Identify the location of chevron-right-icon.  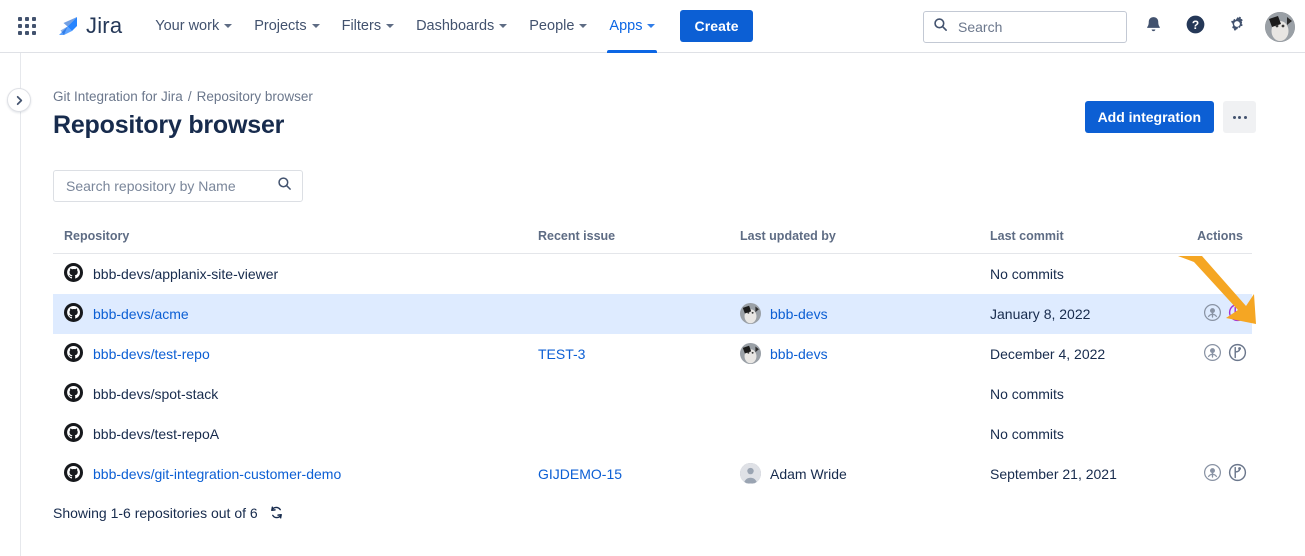
(19, 100).